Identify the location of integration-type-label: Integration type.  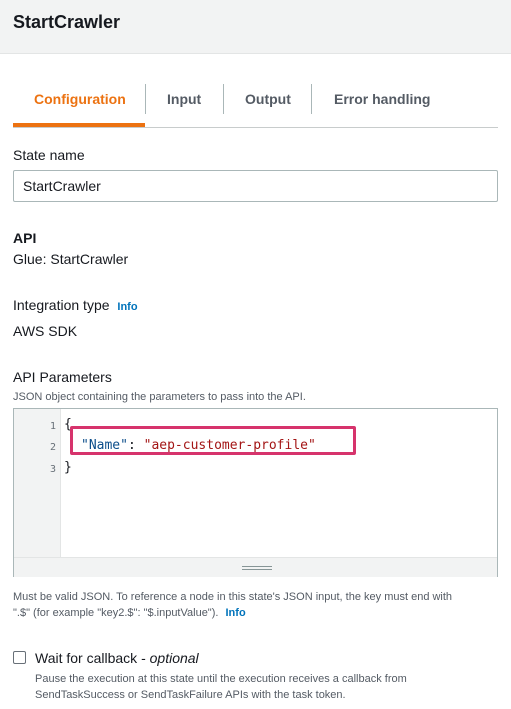
(61, 305).